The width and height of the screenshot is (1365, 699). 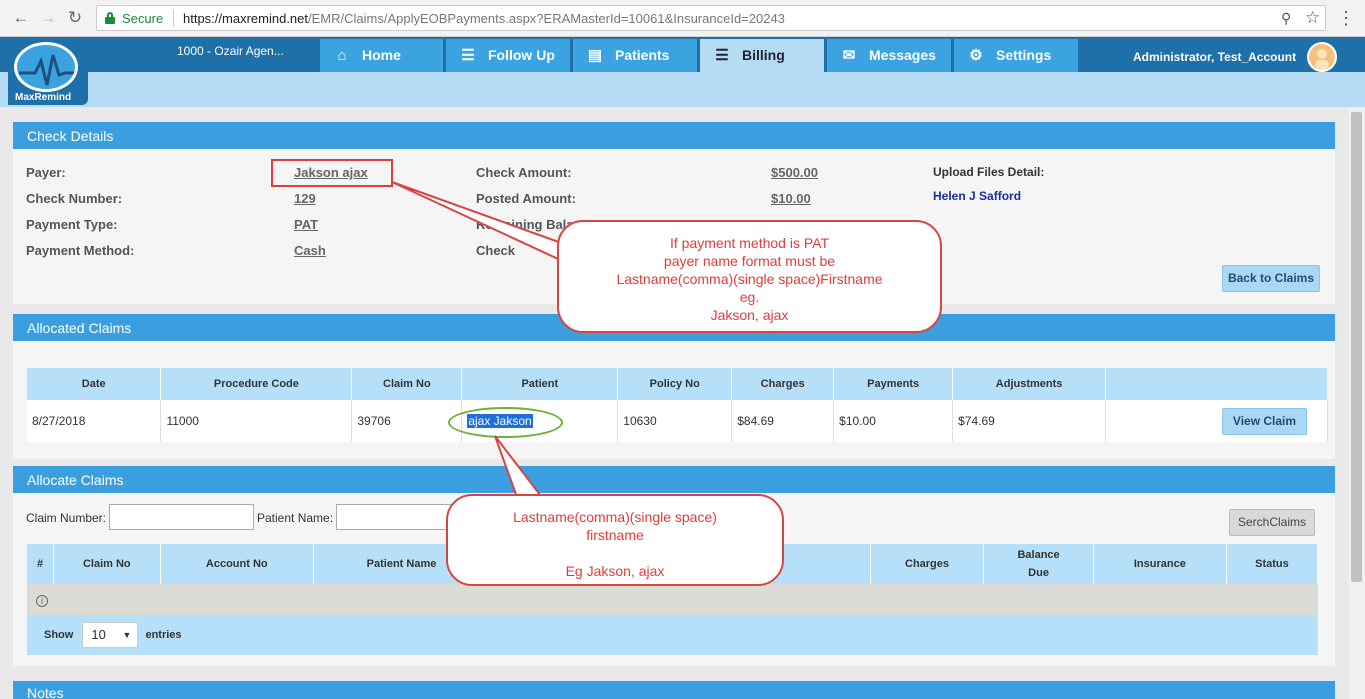 I want to click on callout-line: If payment method is PAT, so click(x=749, y=243).